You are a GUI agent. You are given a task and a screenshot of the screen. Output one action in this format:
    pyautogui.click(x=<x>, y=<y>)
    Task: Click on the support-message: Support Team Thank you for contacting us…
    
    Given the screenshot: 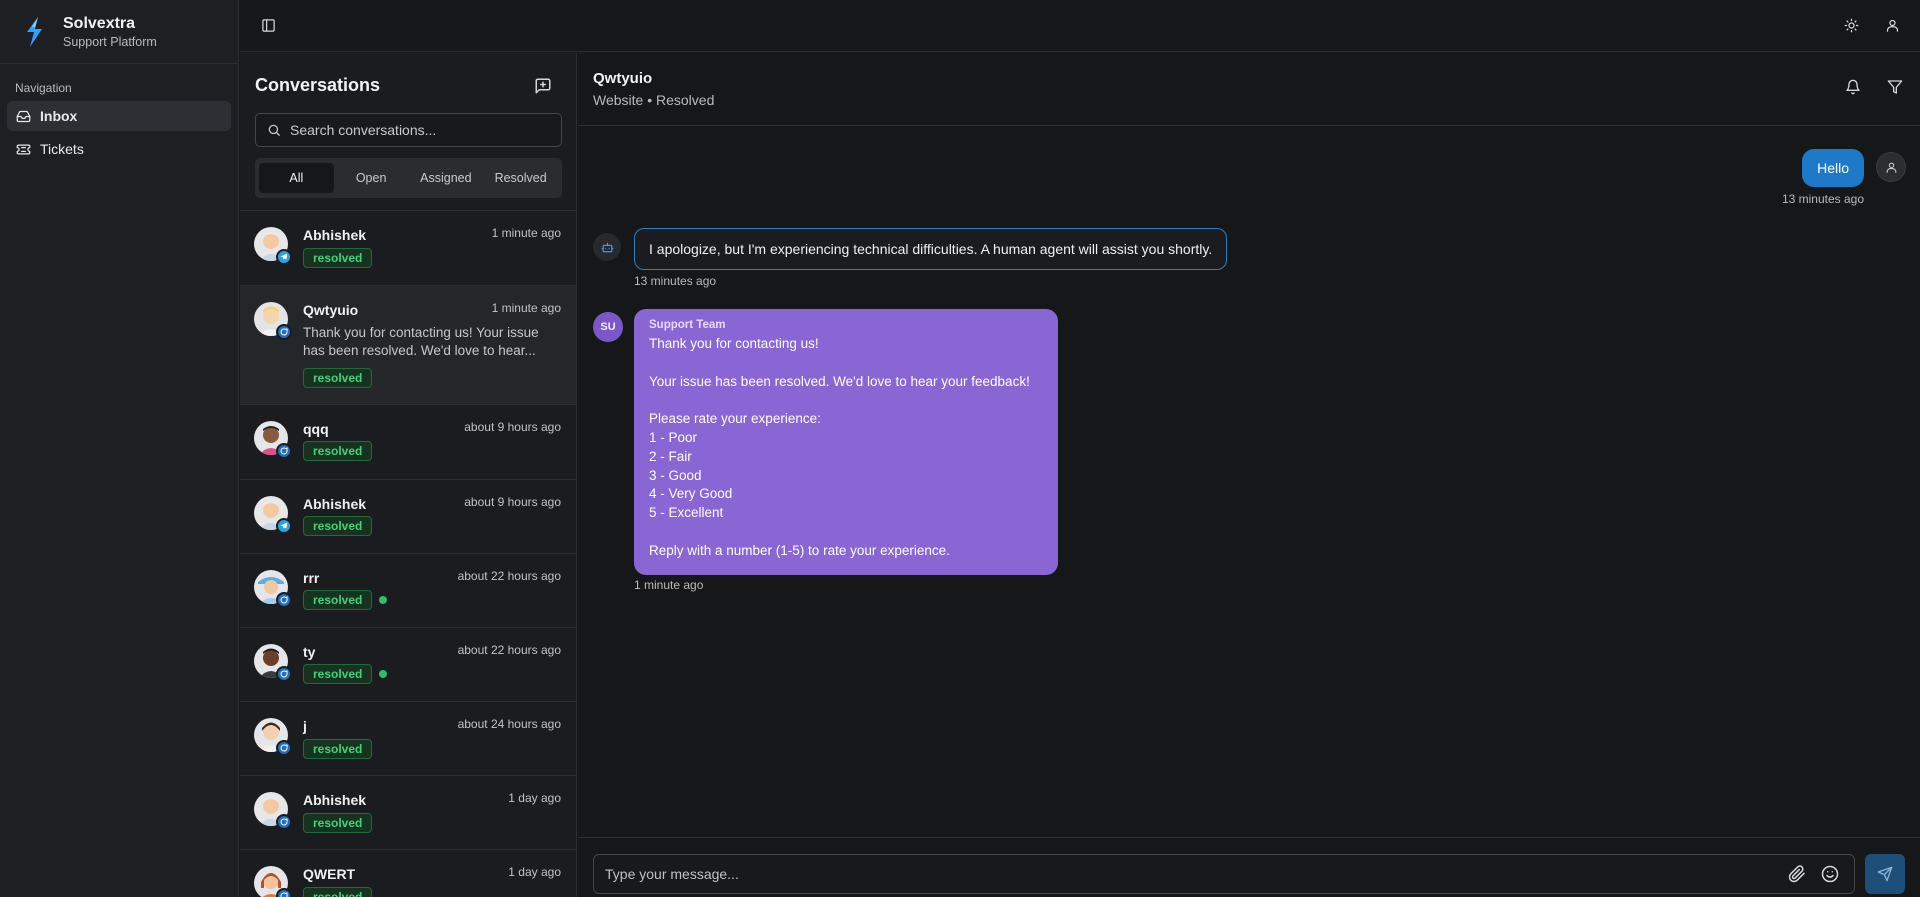 What is the action you would take?
    pyautogui.click(x=846, y=442)
    